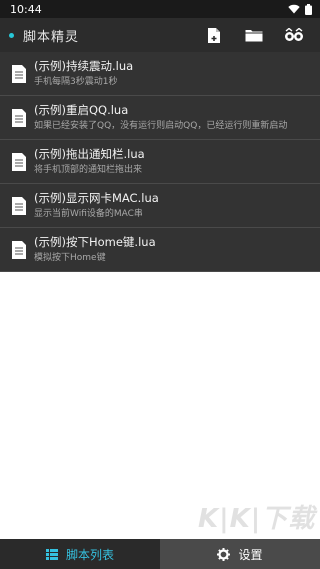 This screenshot has height=569, width=320. Describe the element at coordinates (11, 35) in the screenshot. I see `app-indicator-dot` at that location.